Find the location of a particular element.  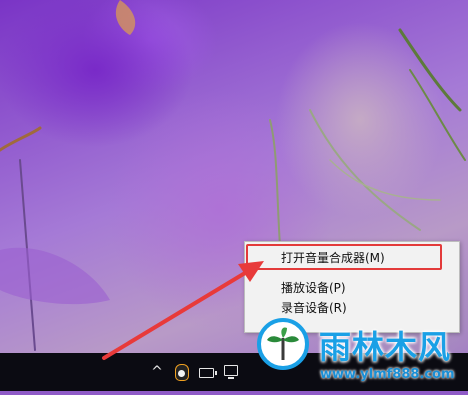

watermark-url: www.ylmf888.com is located at coordinates (387, 374).